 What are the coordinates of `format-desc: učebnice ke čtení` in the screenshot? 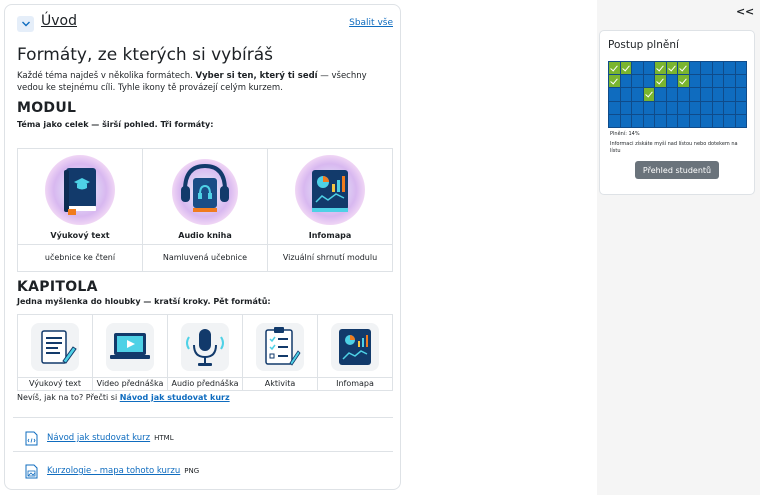 It's located at (80, 257).